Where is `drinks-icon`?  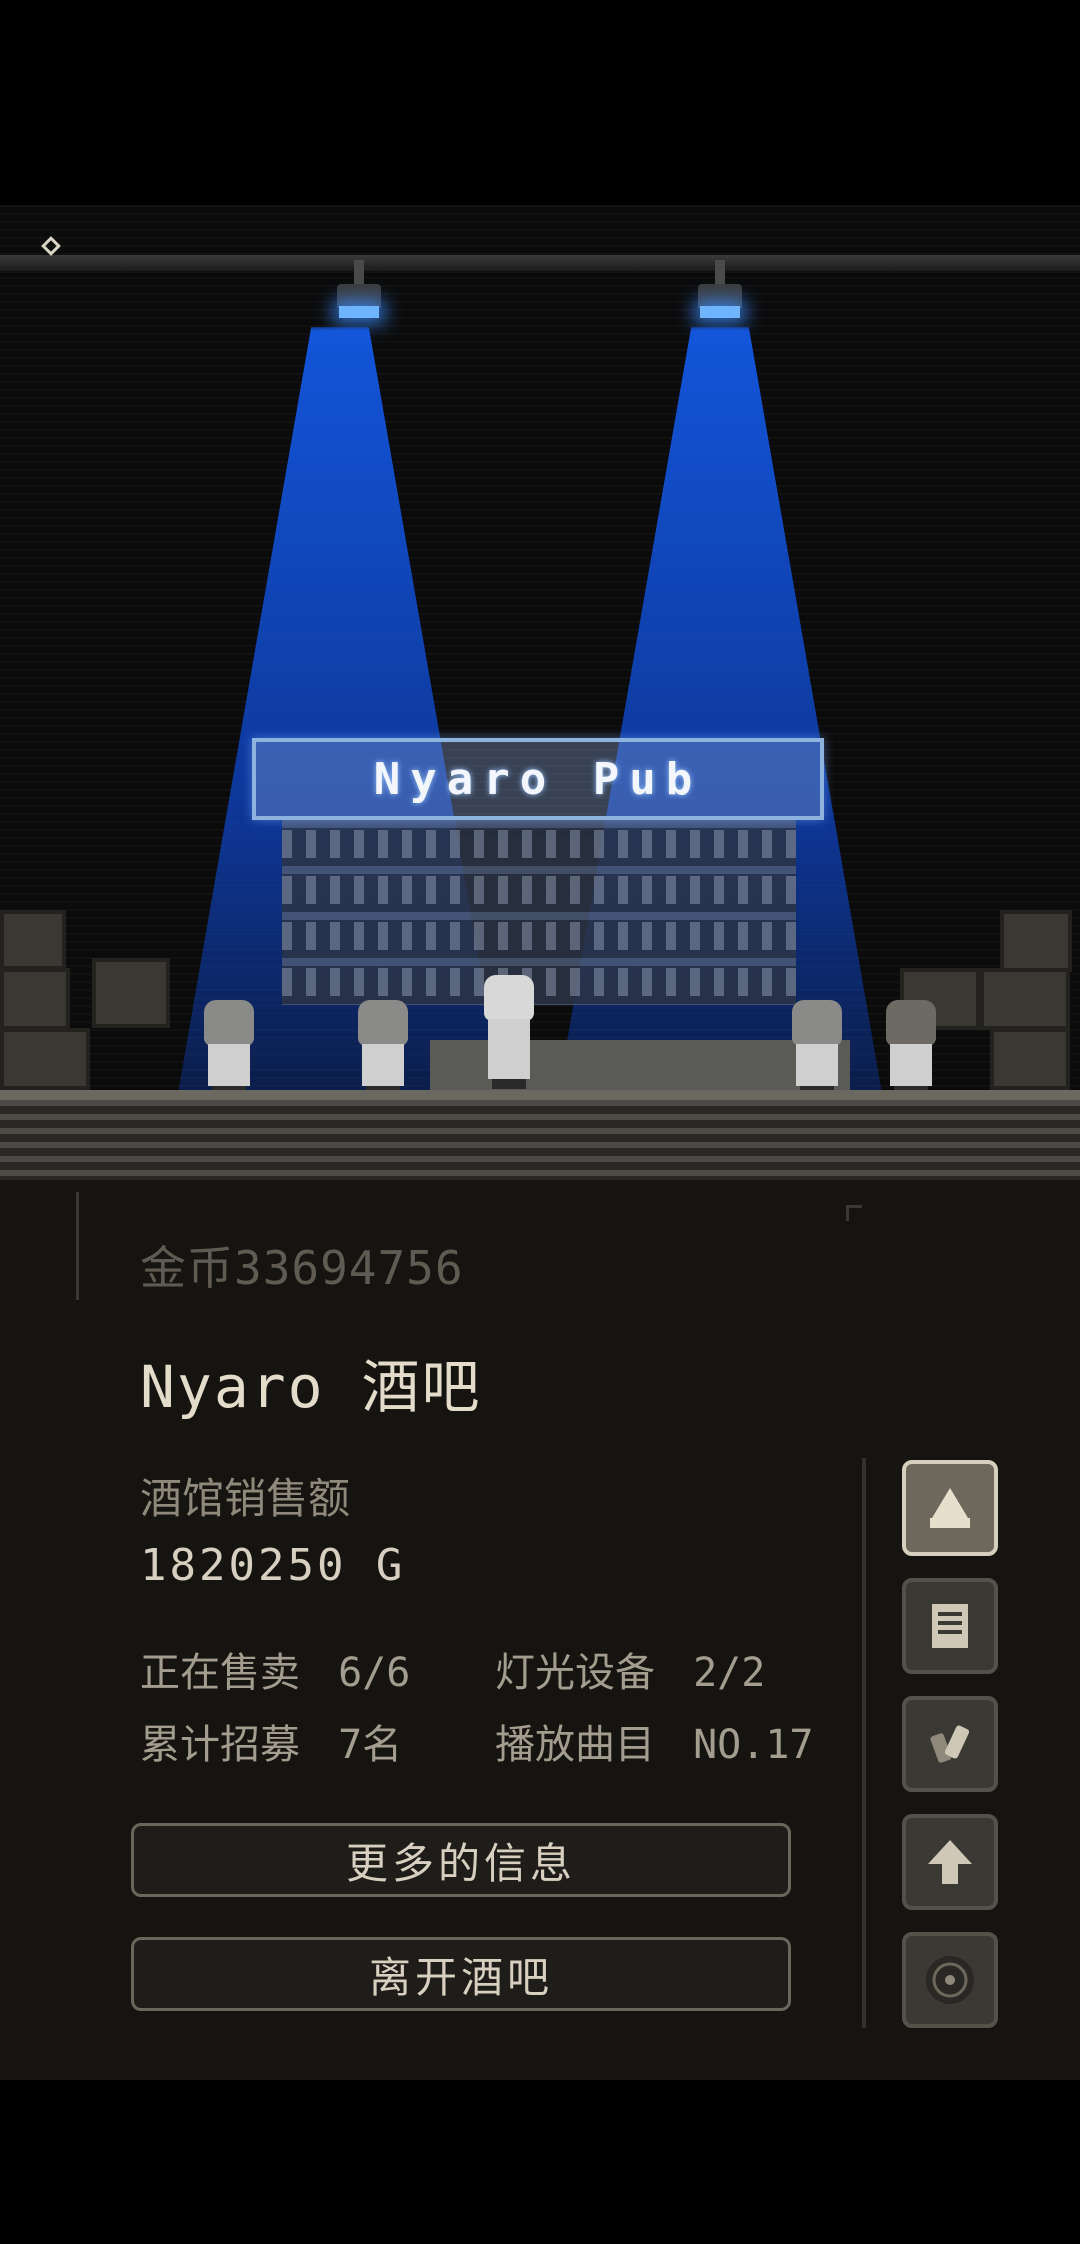 drinks-icon is located at coordinates (950, 1744).